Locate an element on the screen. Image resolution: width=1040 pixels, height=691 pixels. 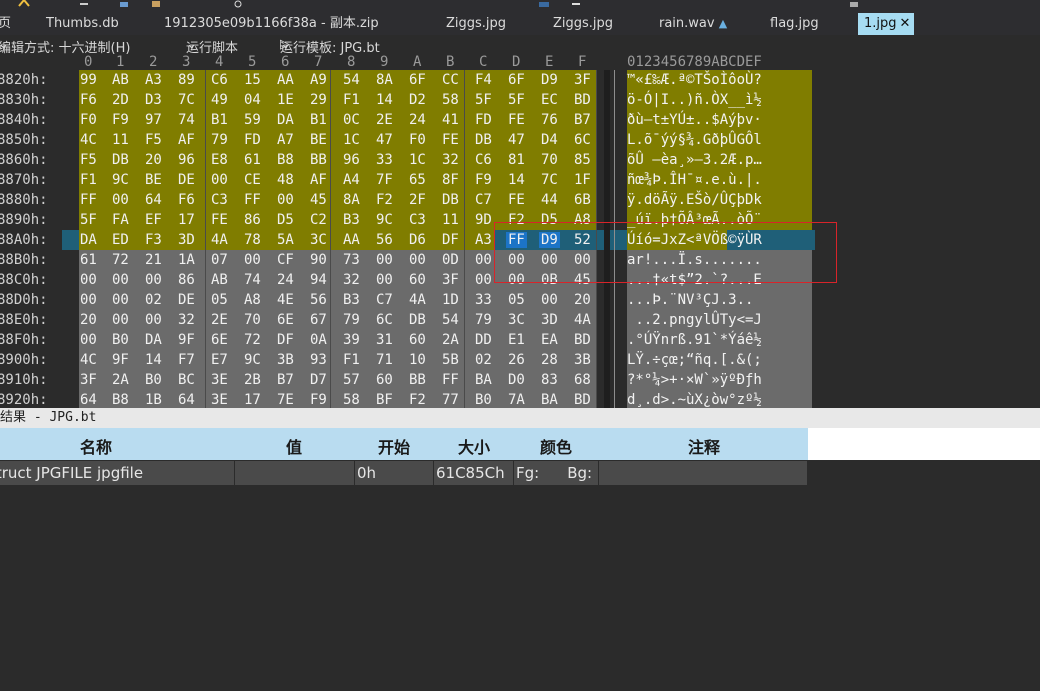
hex-byte: 47 is located at coordinates (516, 140).